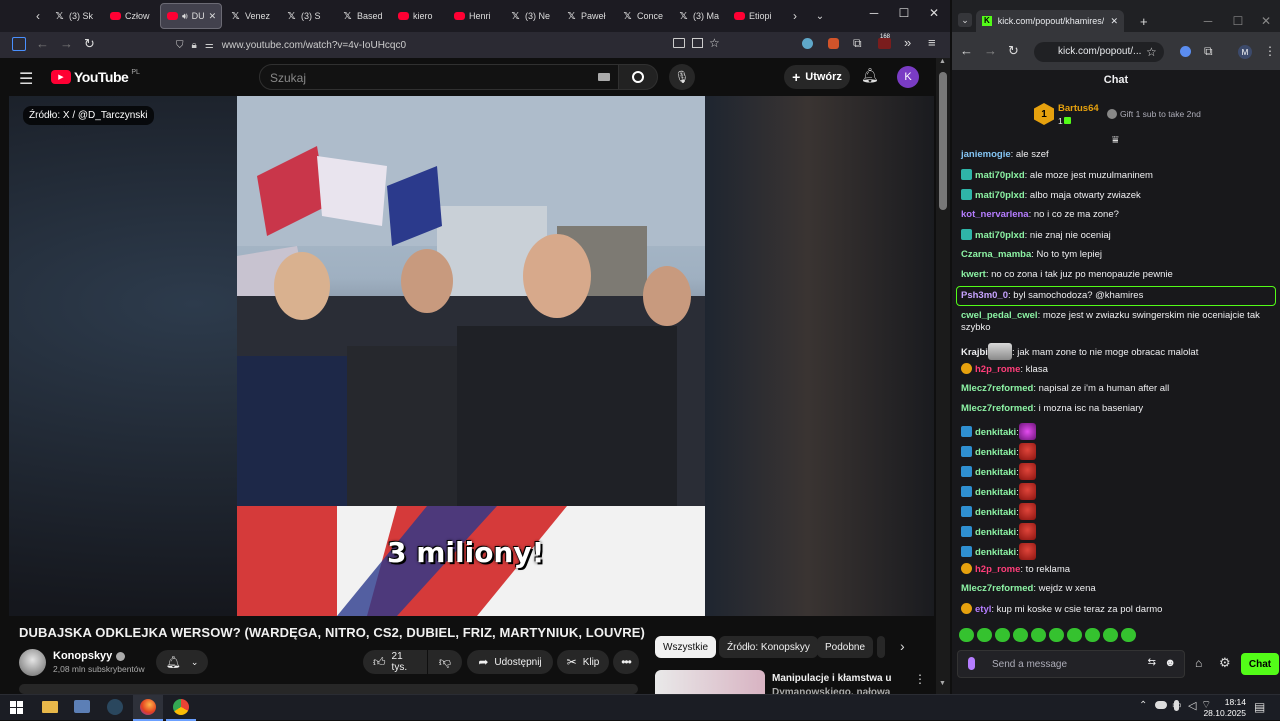  What do you see at coordinates (180, 45) in the screenshot?
I see `shield-icon: ⛉` at bounding box center [180, 45].